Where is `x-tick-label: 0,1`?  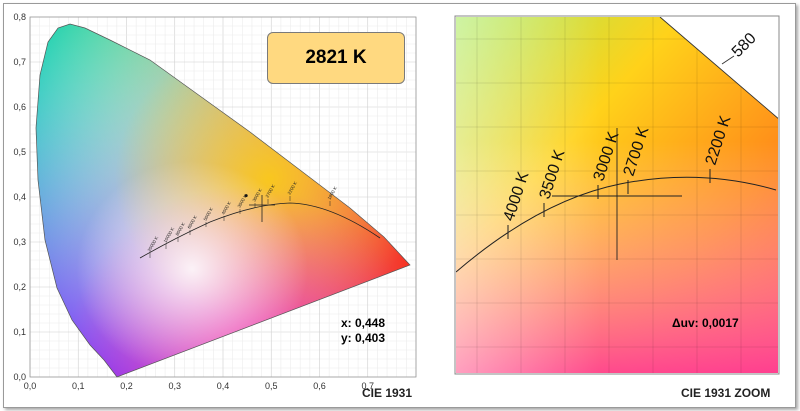 x-tick-label: 0,1 is located at coordinates (78, 386).